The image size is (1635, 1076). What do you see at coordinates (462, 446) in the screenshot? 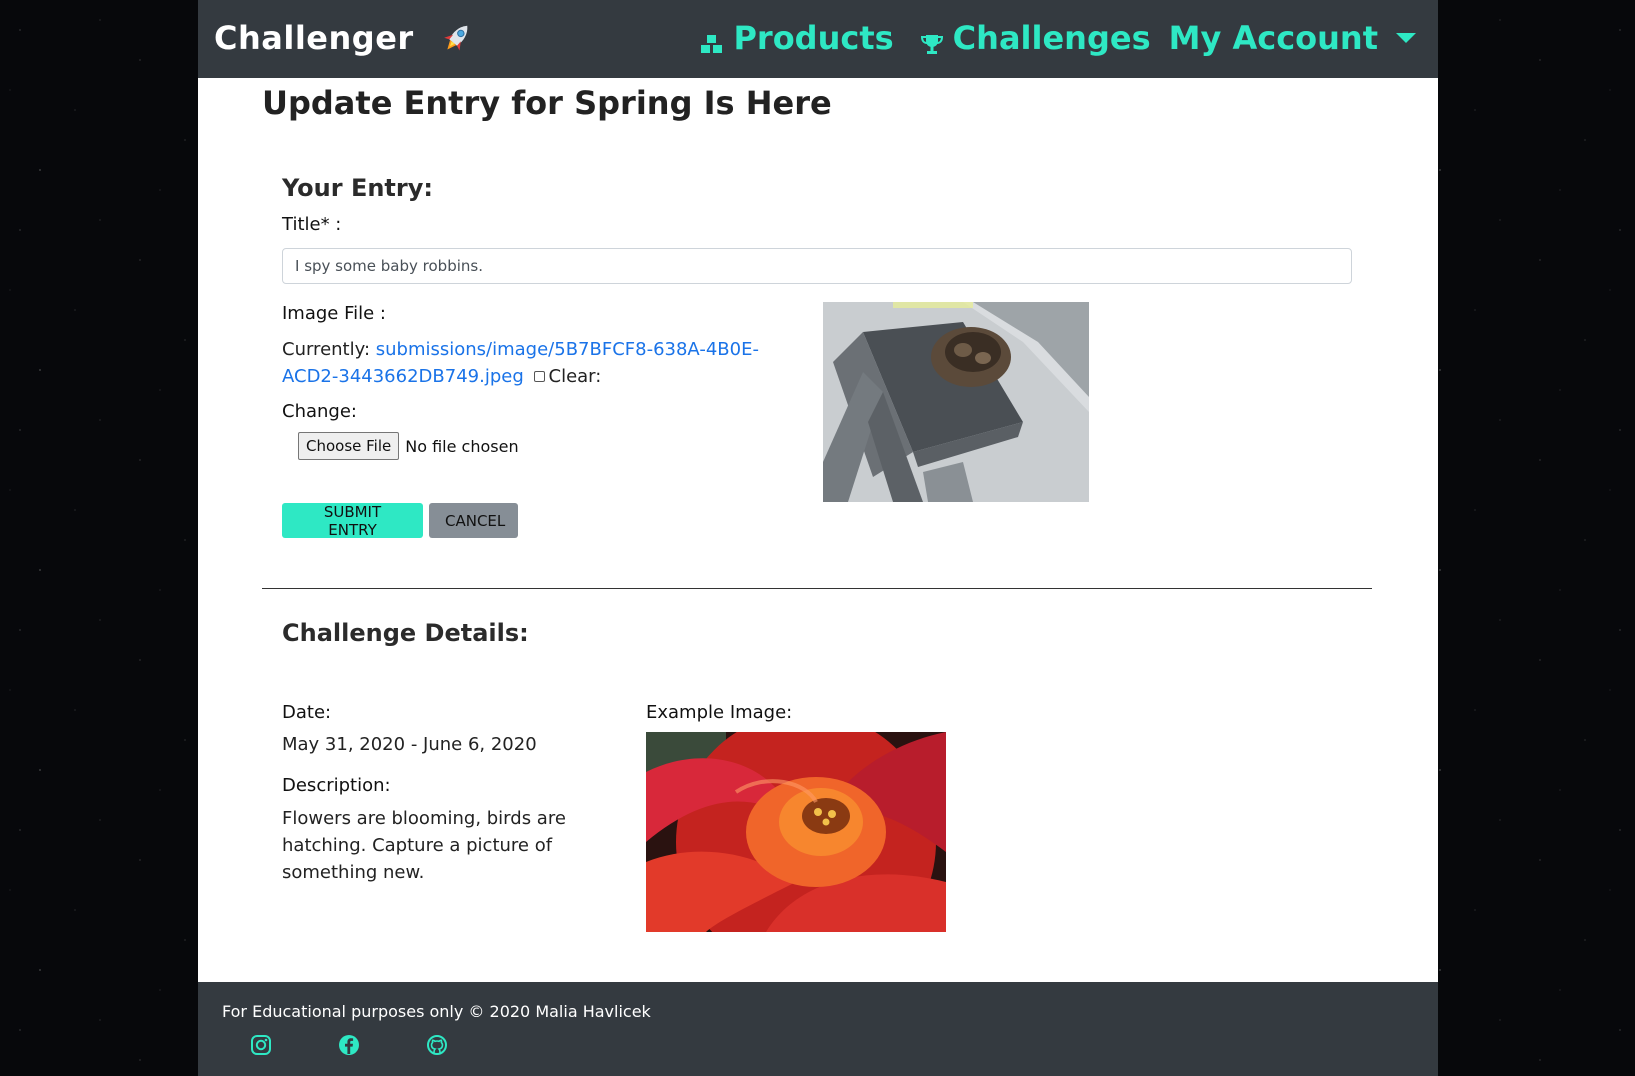
I see `no-file-text: No file chosen` at bounding box center [462, 446].